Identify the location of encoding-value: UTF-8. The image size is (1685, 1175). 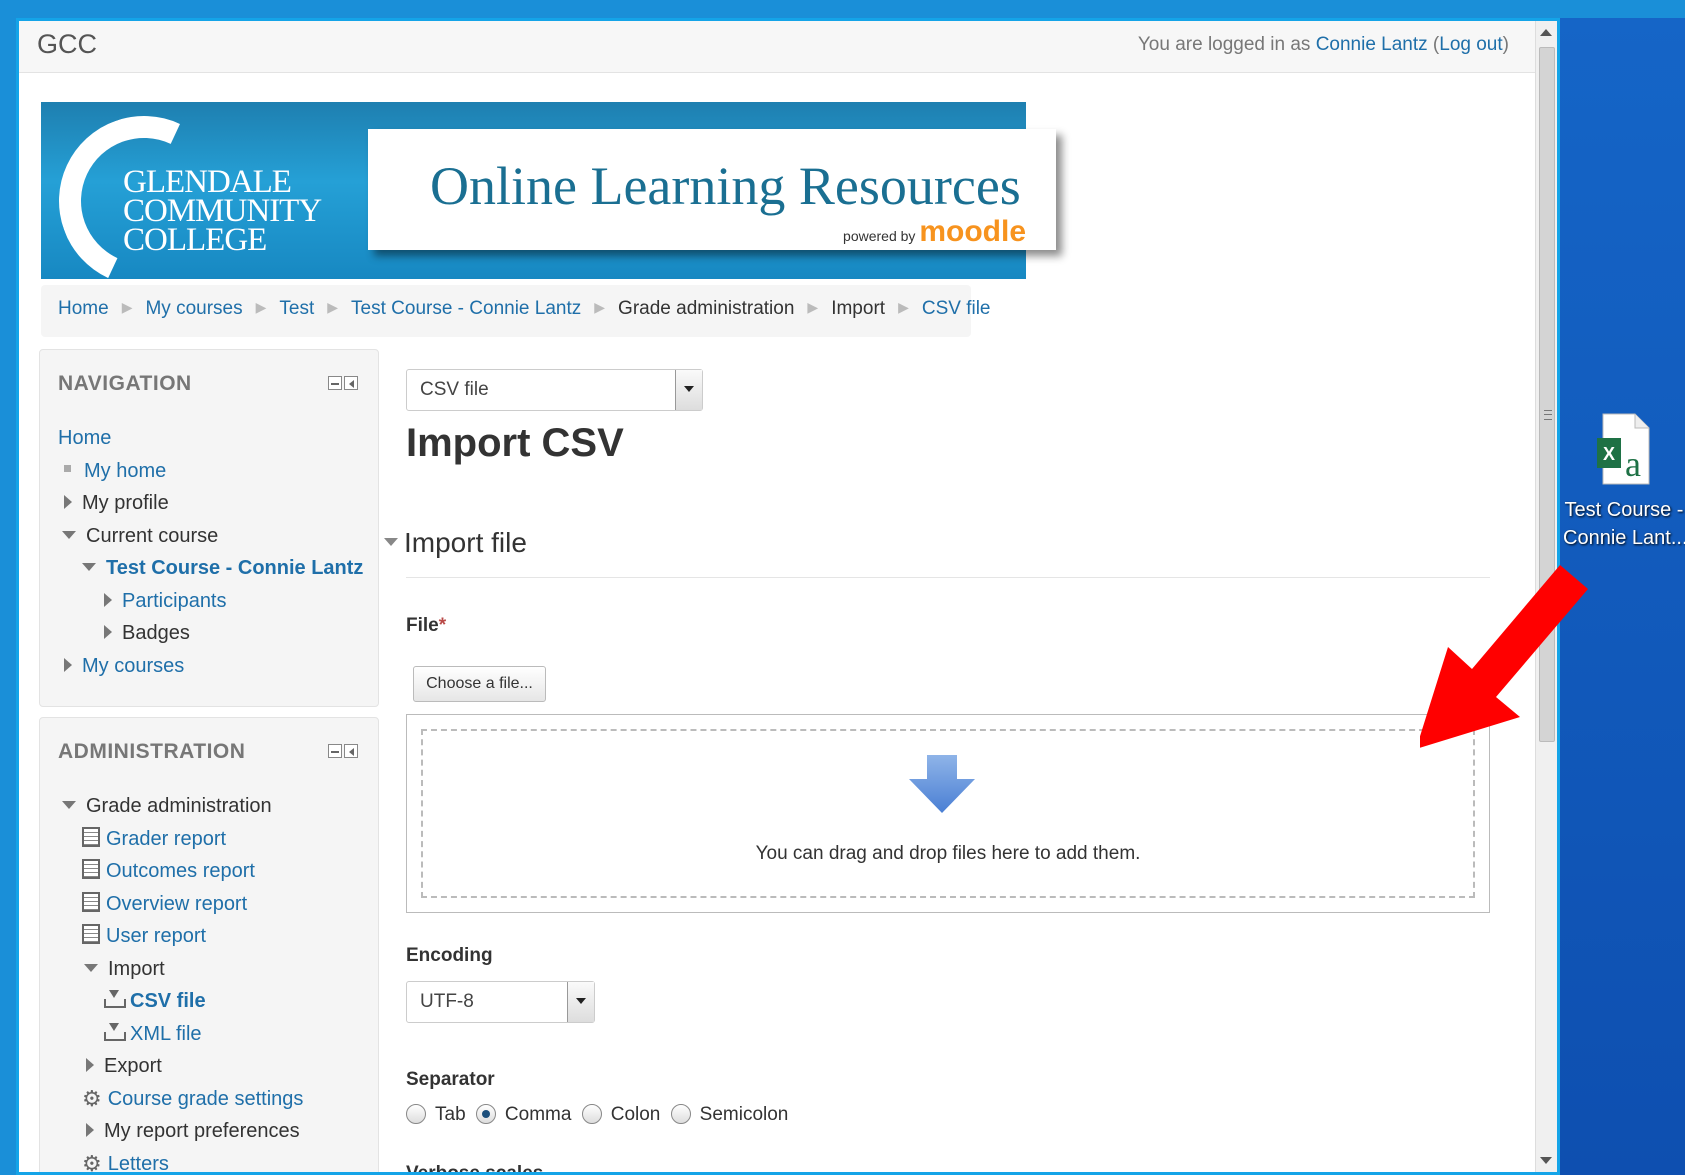
(447, 1001).